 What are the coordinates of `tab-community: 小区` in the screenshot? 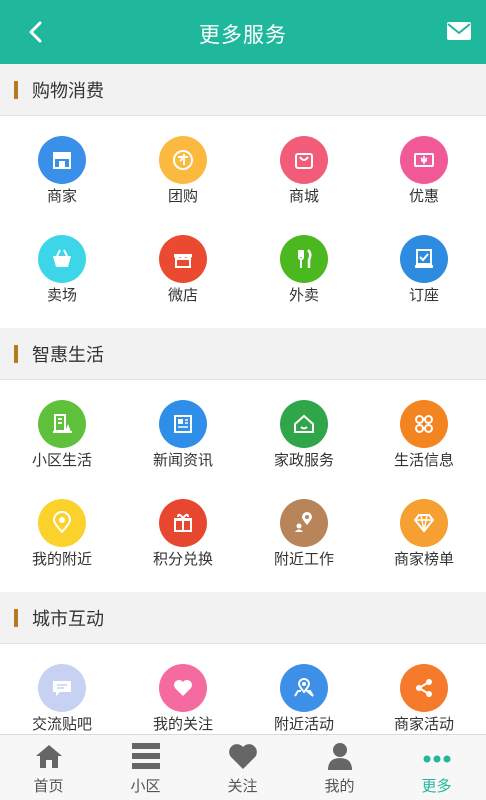 It's located at (145, 767).